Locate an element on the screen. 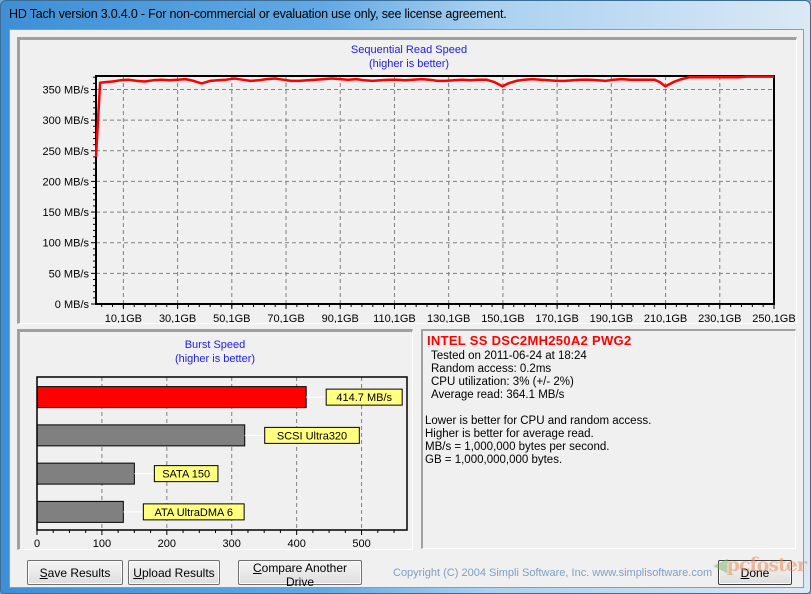  watermark: ◀pcfoster is located at coordinates (760, 565).